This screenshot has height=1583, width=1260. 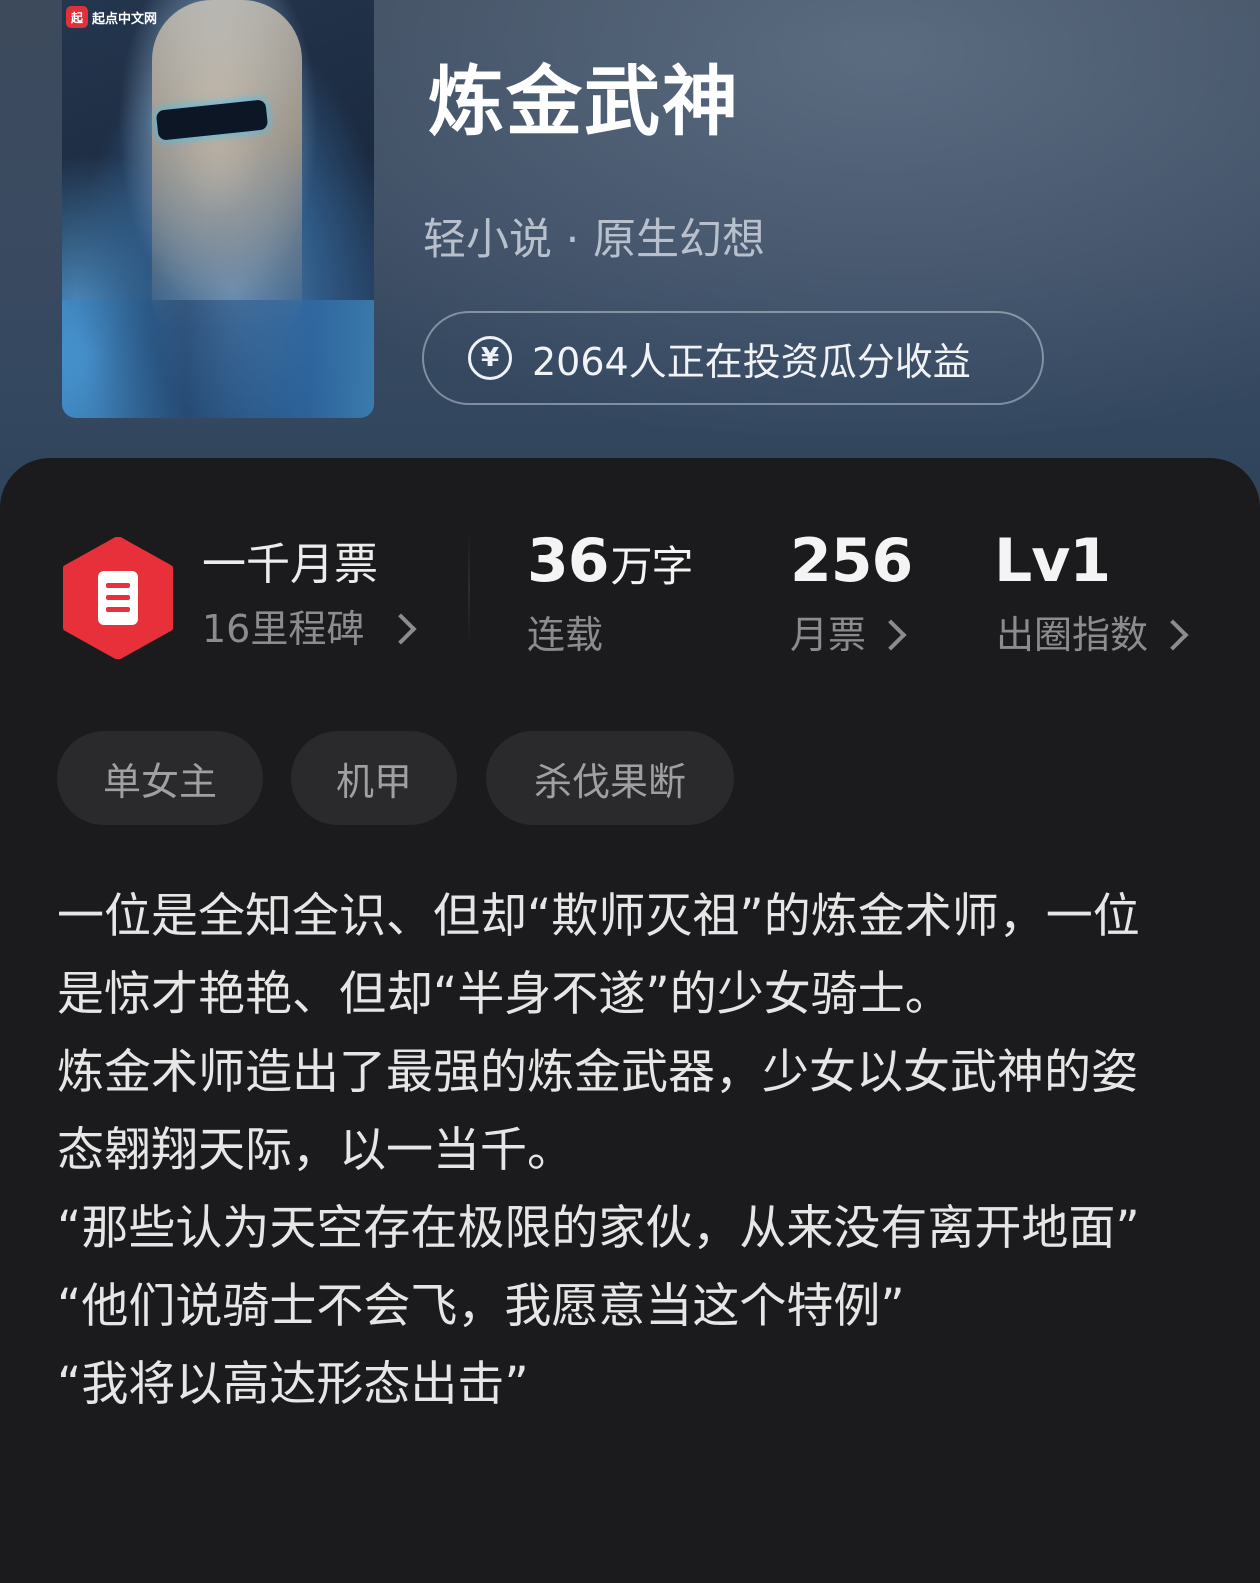 What do you see at coordinates (160, 778) in the screenshot?
I see `tag-chip: 单女主` at bounding box center [160, 778].